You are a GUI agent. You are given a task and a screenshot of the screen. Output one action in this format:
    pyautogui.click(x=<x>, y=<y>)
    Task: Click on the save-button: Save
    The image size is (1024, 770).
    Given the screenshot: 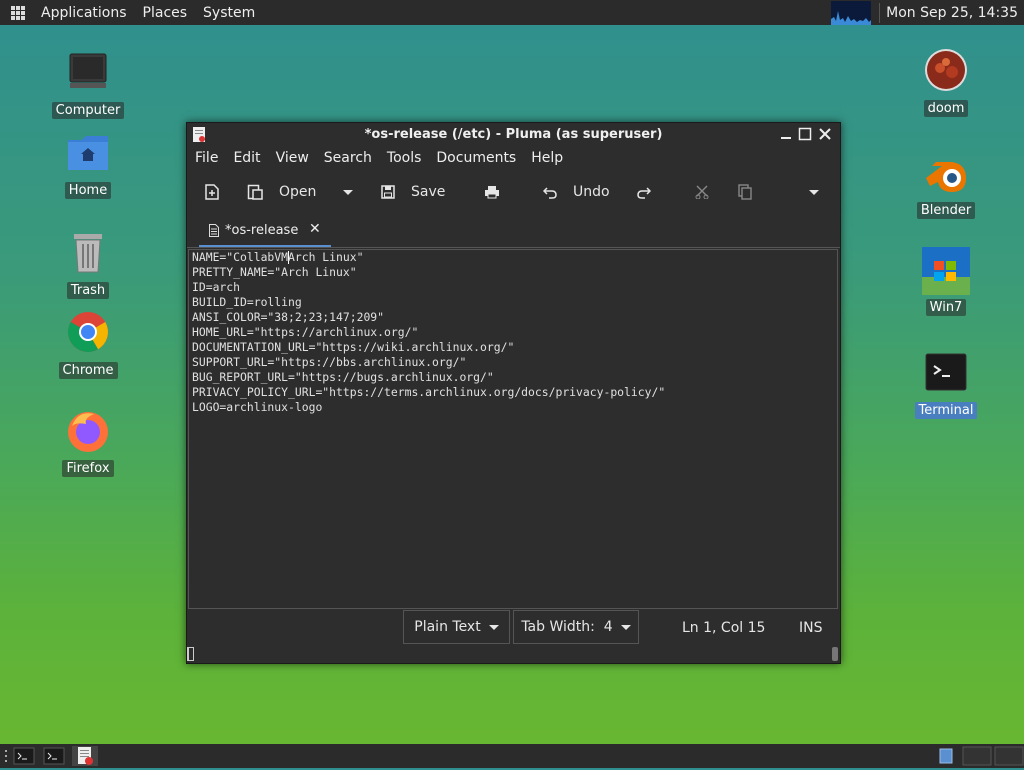 What is the action you would take?
    pyautogui.click(x=413, y=192)
    